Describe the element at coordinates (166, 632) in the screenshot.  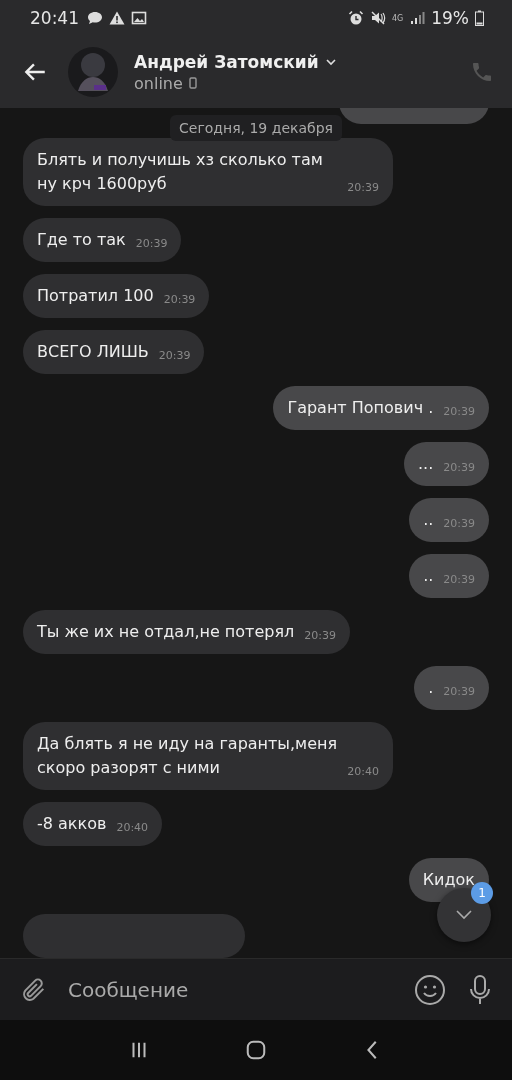
I see `message-text: Ты же их не отдал,не потерял` at that location.